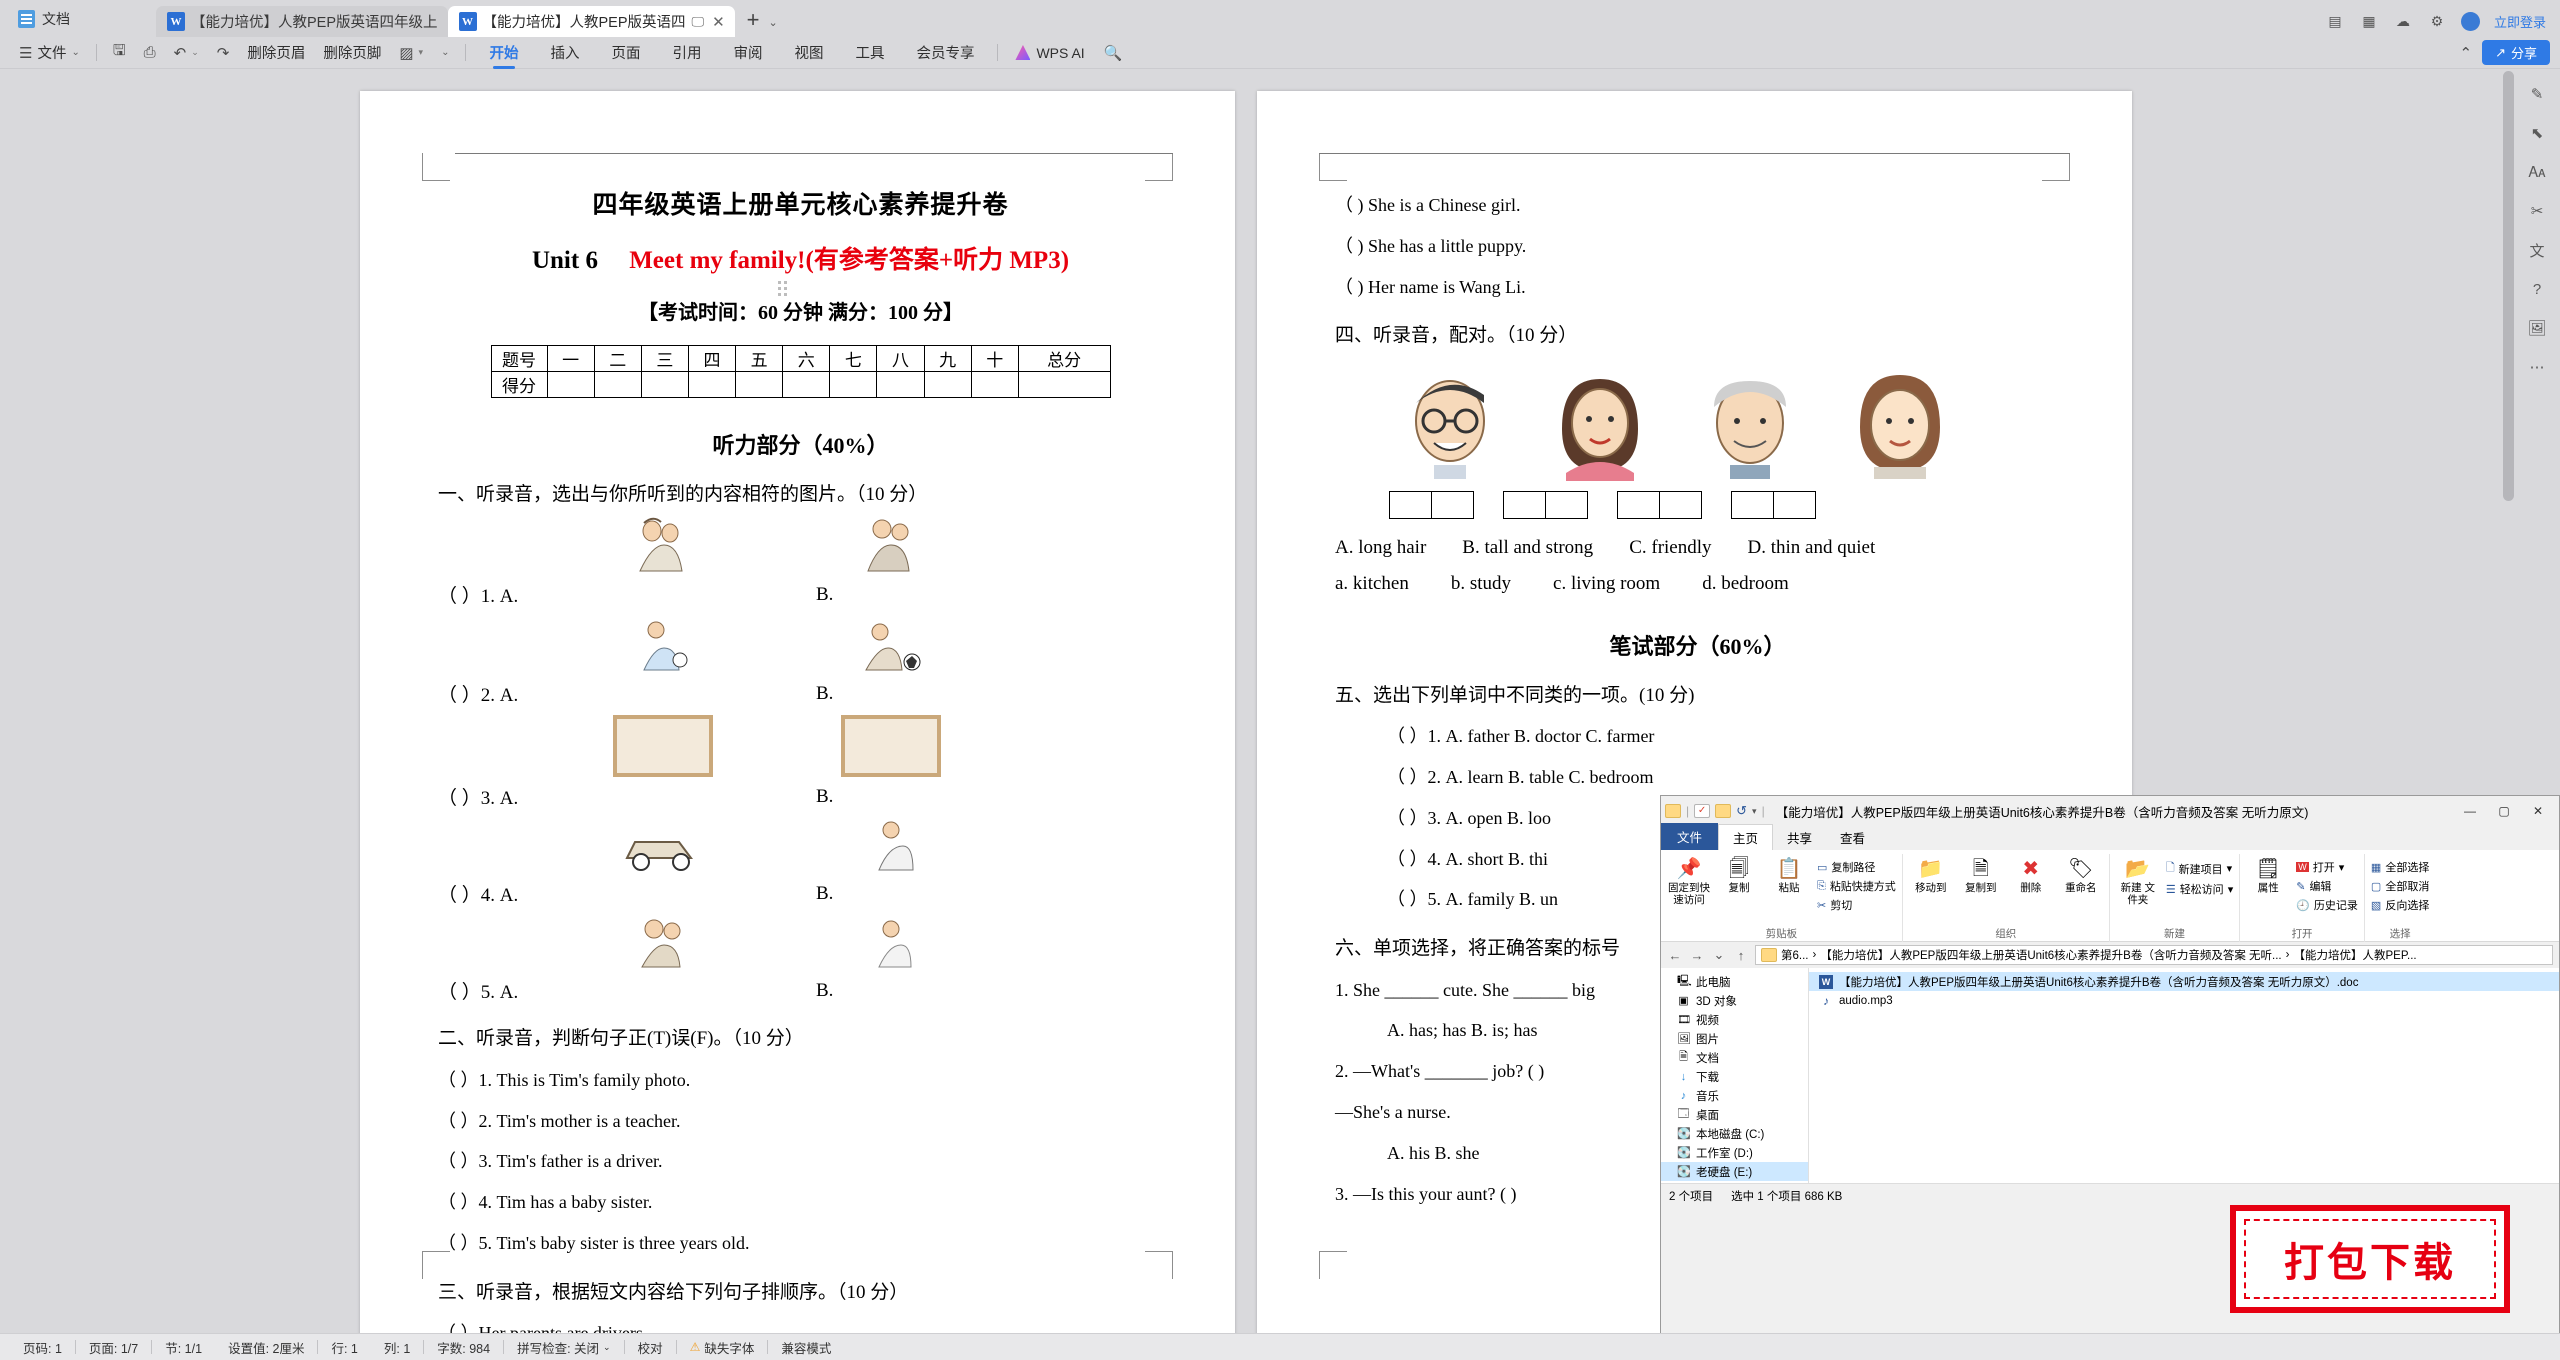  What do you see at coordinates (1856, 905) in the screenshot?
I see `cut-button: ✂ 剪切` at bounding box center [1856, 905].